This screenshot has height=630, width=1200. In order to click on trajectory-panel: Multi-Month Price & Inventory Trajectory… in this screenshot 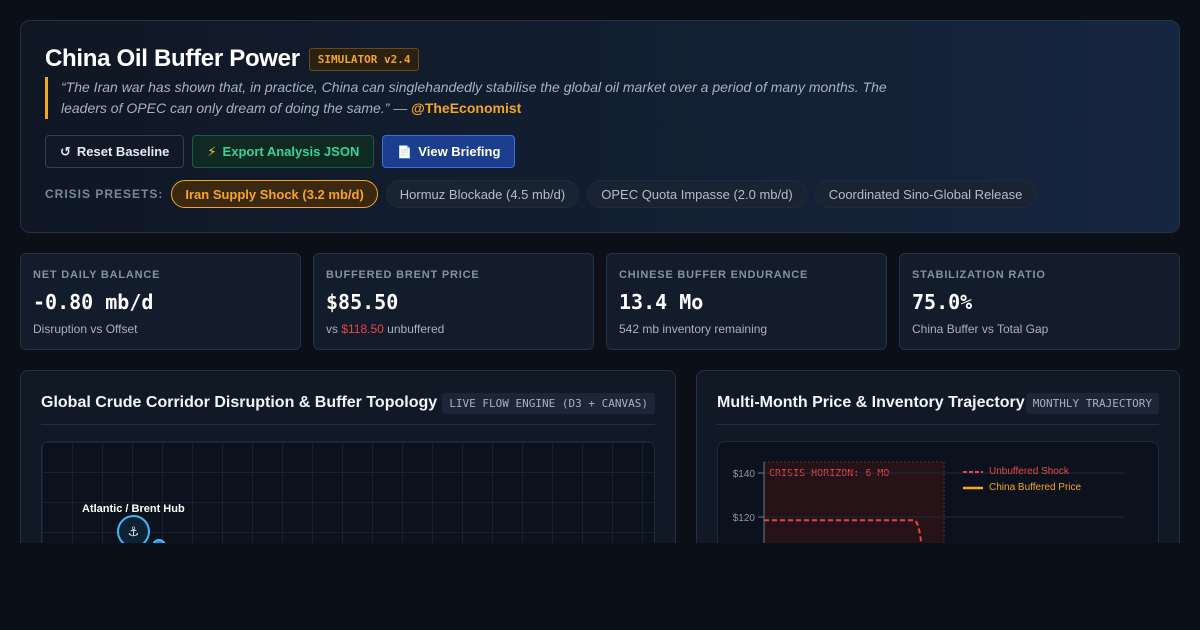, I will do `click(938, 456)`.